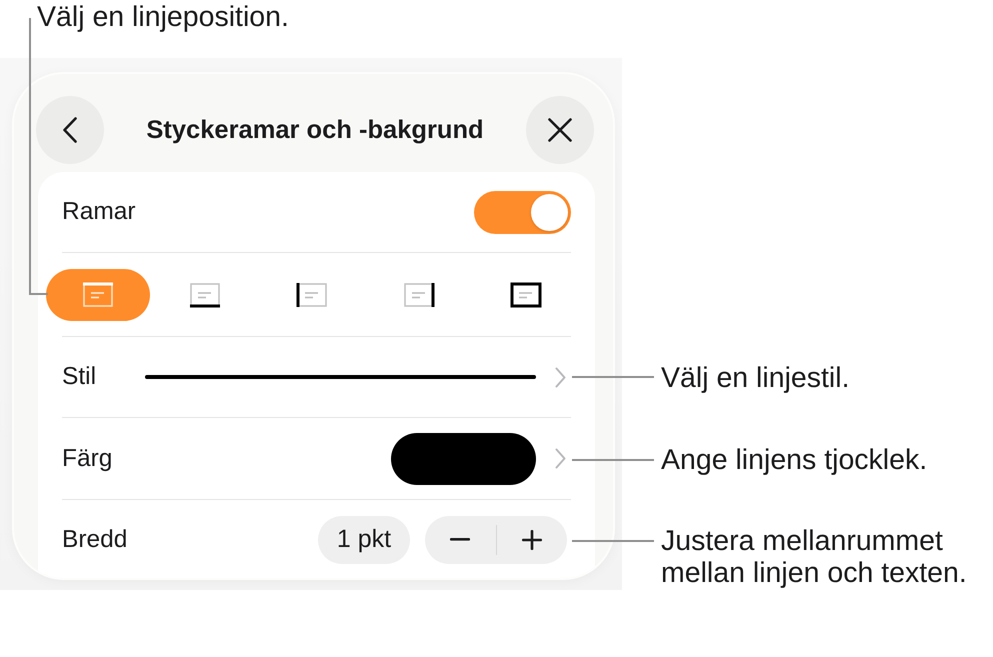 The height and width of the screenshot is (657, 993). What do you see at coordinates (526, 295) in the screenshot?
I see `box-border-icon` at bounding box center [526, 295].